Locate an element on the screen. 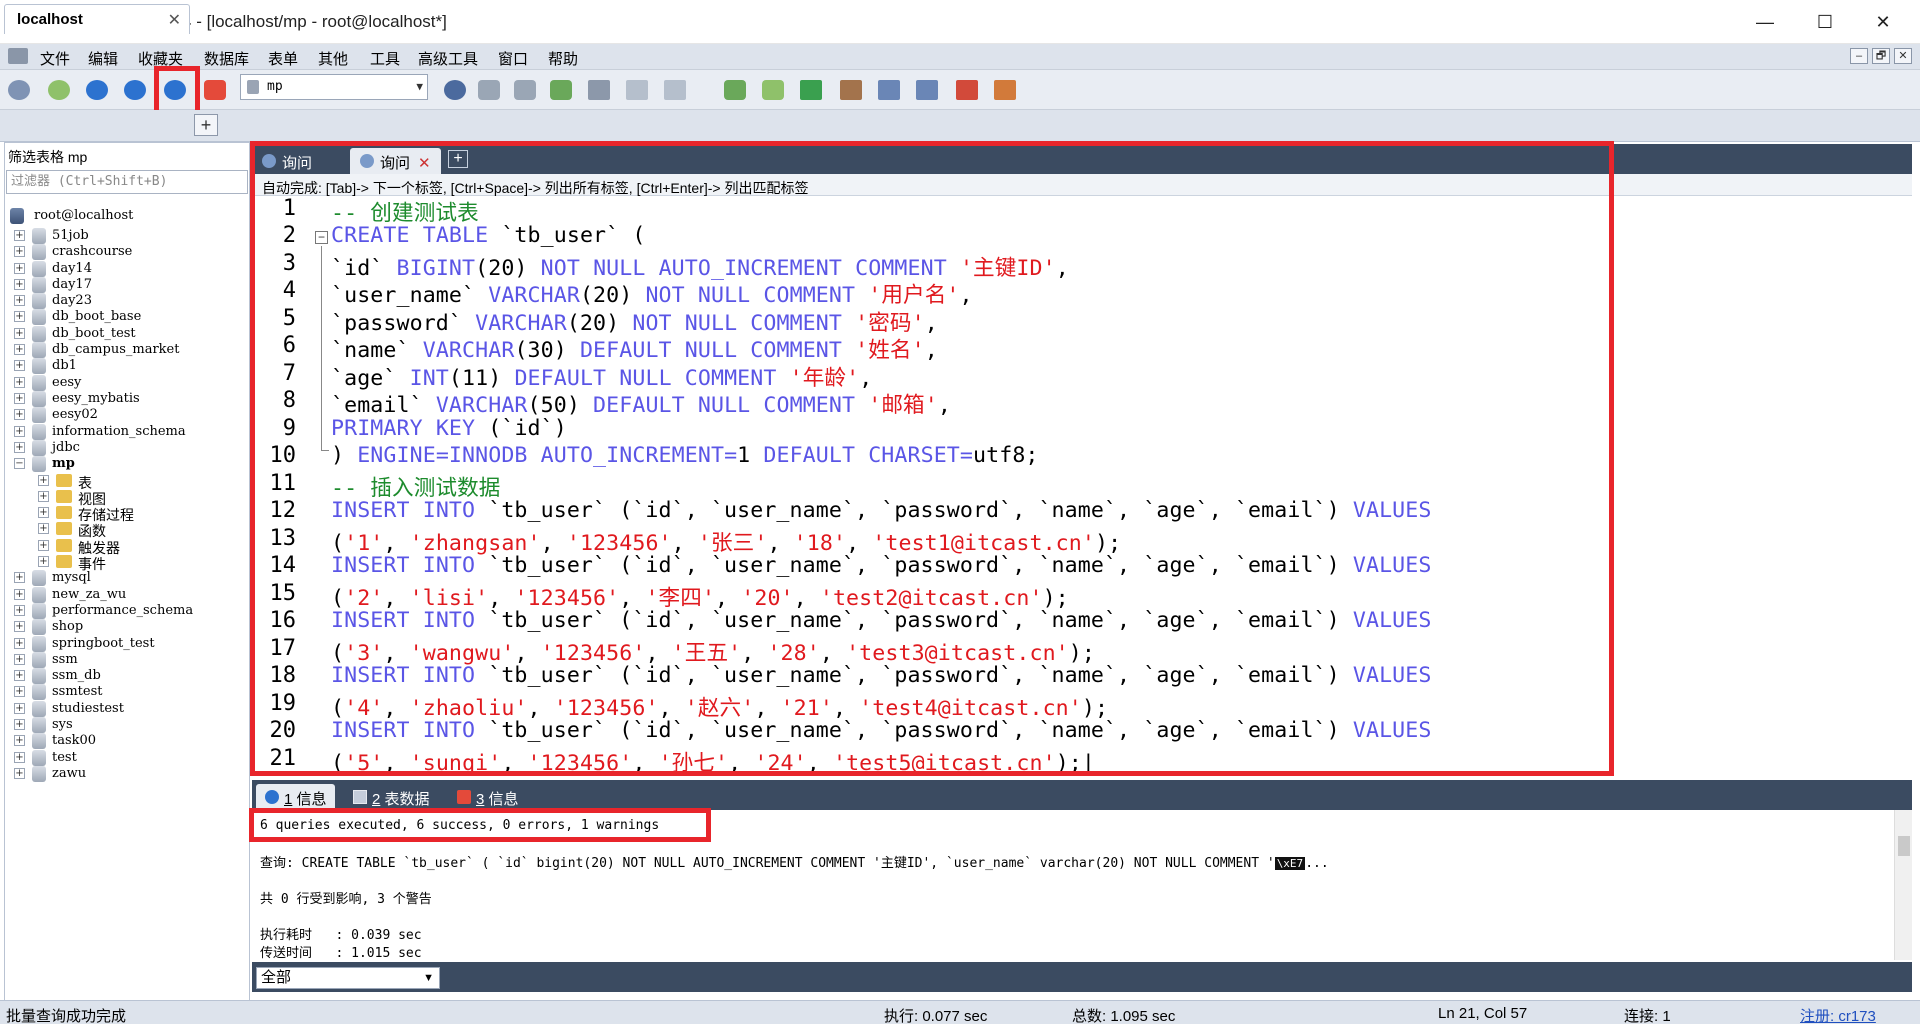 This screenshot has width=1920, height=1026. table-icon is located at coordinates (637, 90).